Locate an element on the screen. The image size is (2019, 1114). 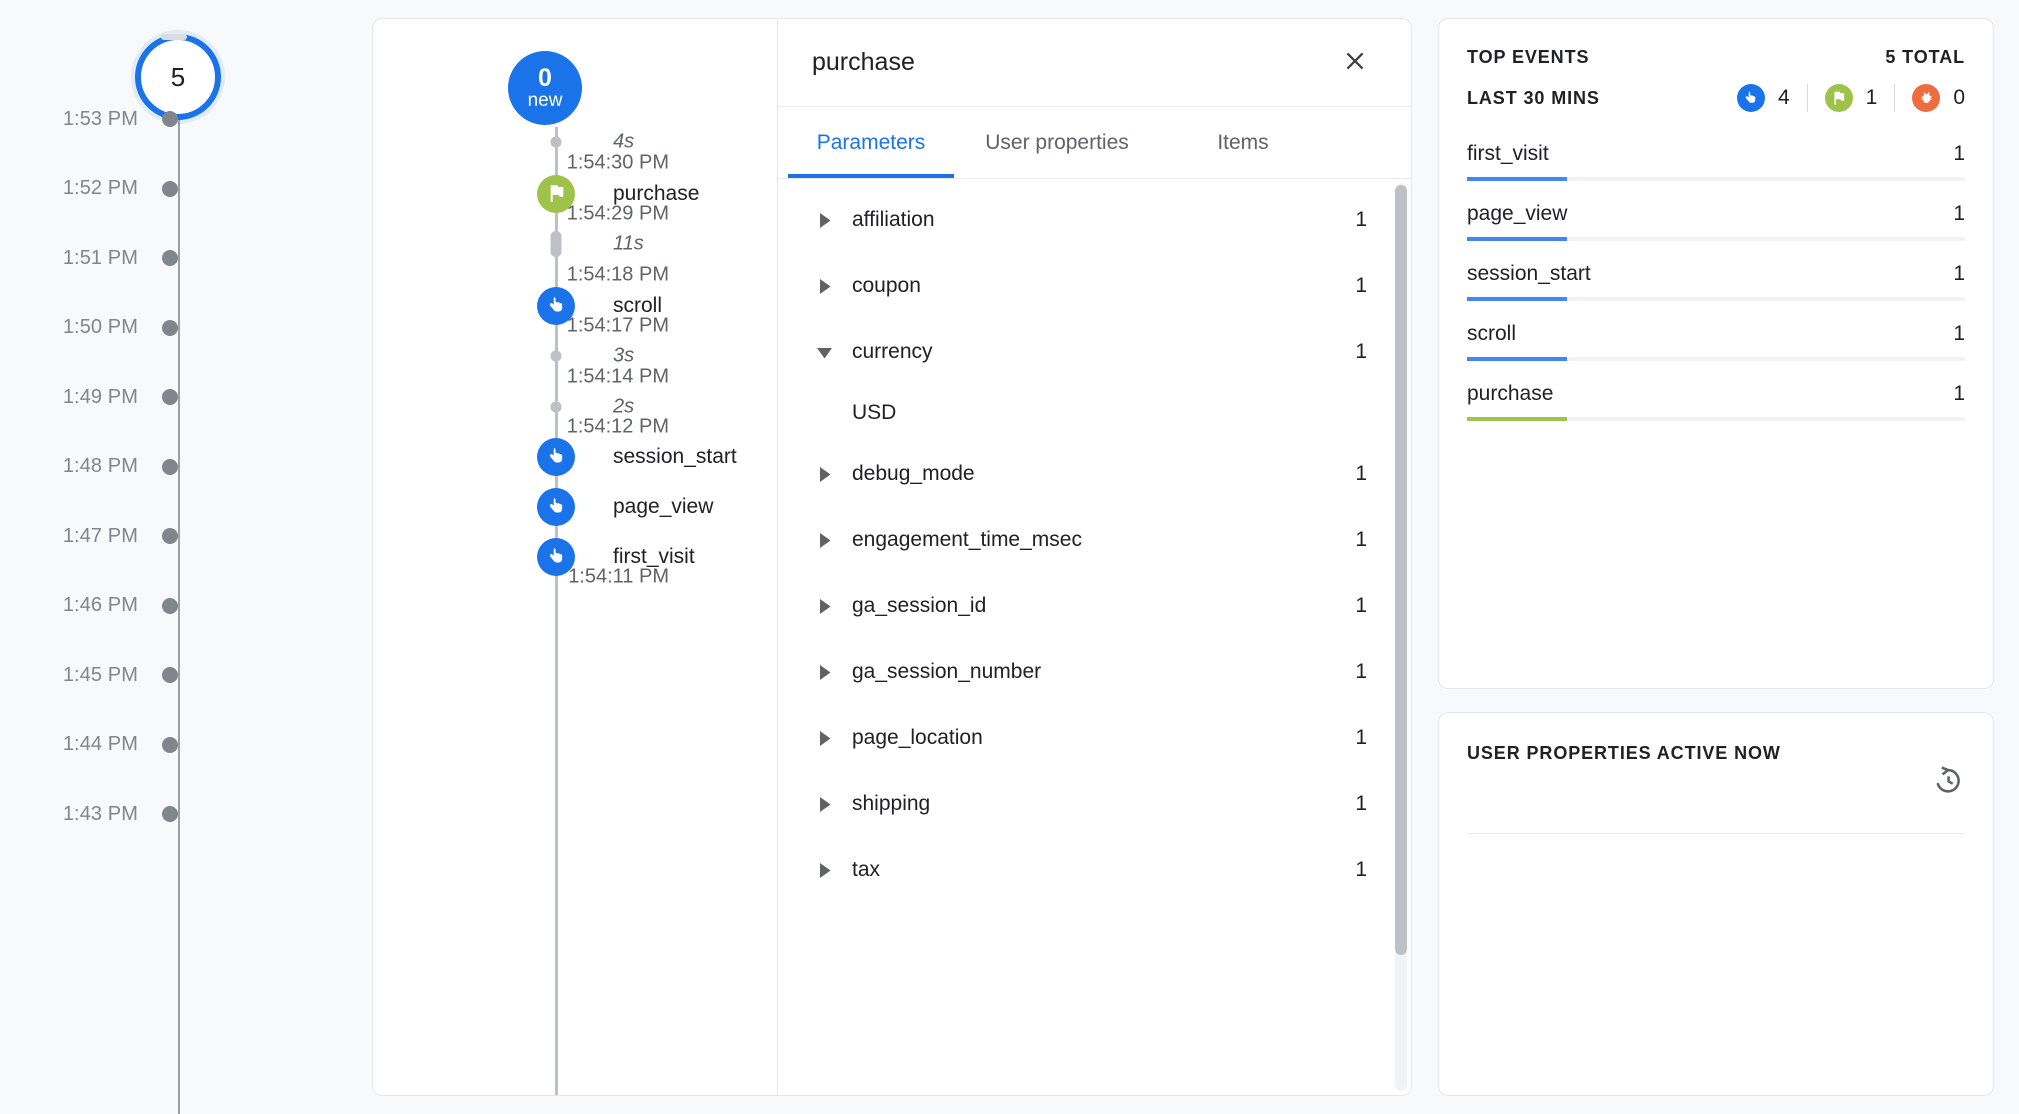
parameter-row: ga_session_number 1 is located at coordinates (1094, 672).